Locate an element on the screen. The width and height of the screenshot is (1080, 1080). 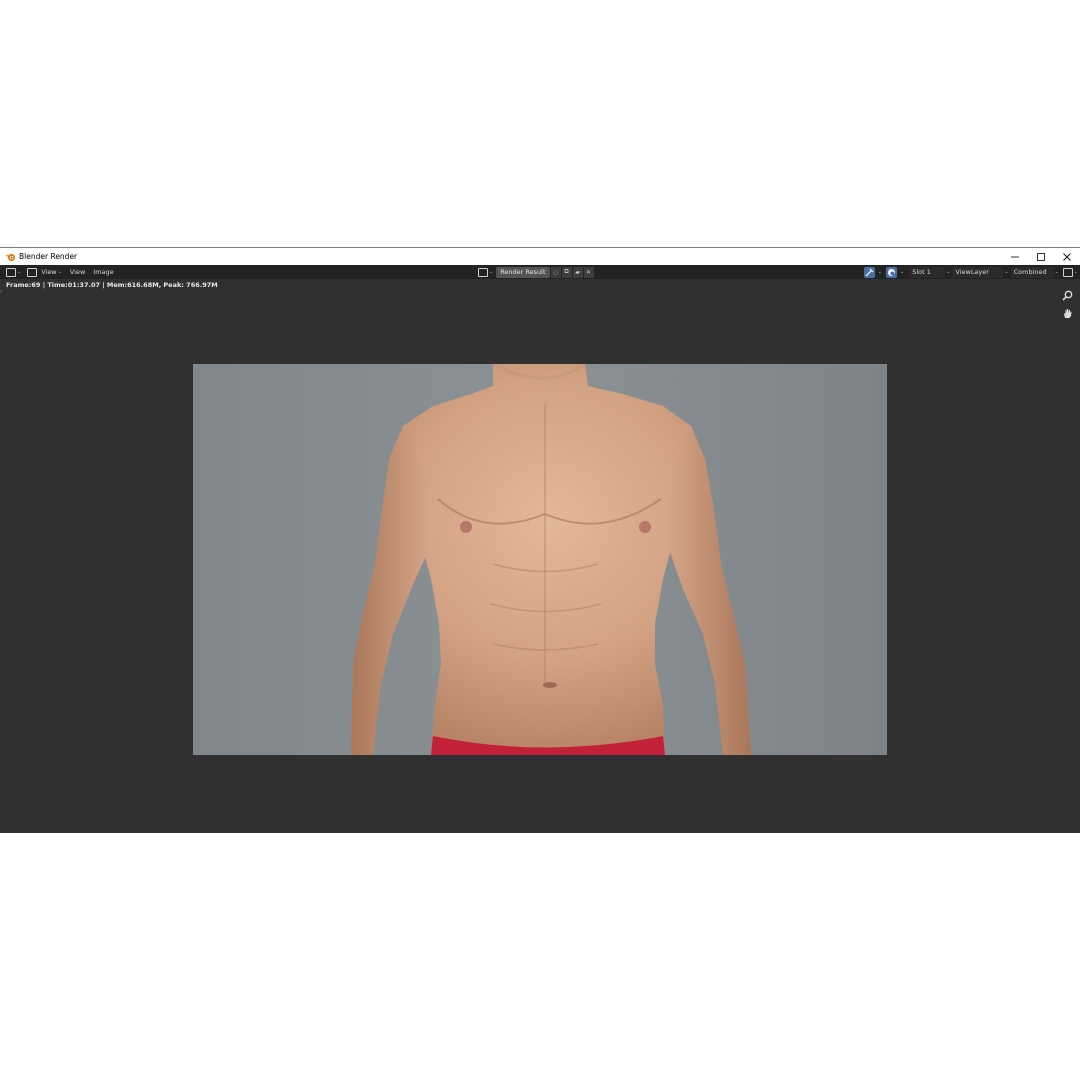
close-icon: ✕ is located at coordinates (588, 272).